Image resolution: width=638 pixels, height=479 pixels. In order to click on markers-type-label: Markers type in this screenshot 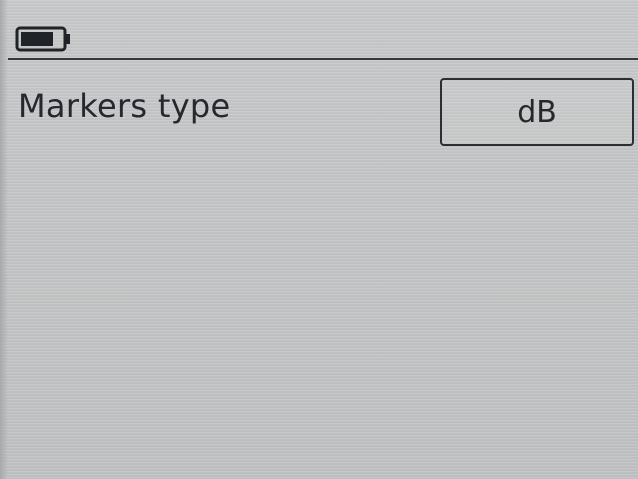, I will do `click(124, 106)`.